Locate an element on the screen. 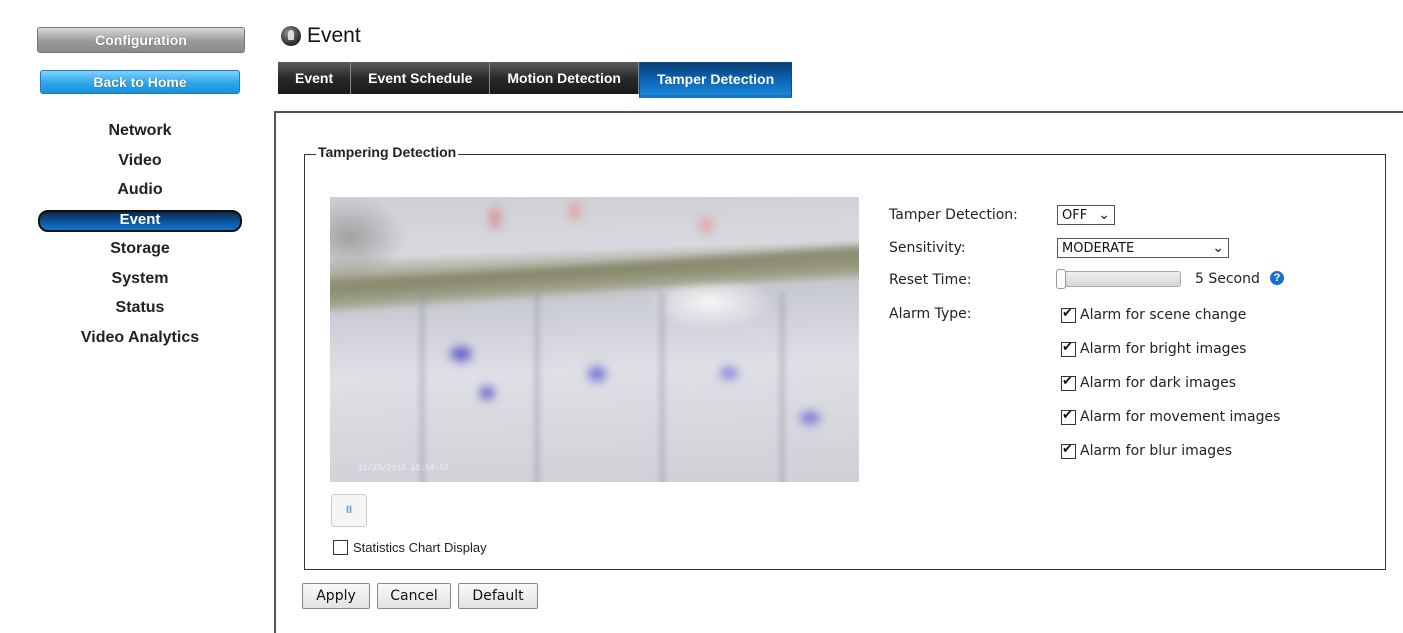 The height and width of the screenshot is (633, 1403). tab-motion-detection: Motion Detection is located at coordinates (564, 78).